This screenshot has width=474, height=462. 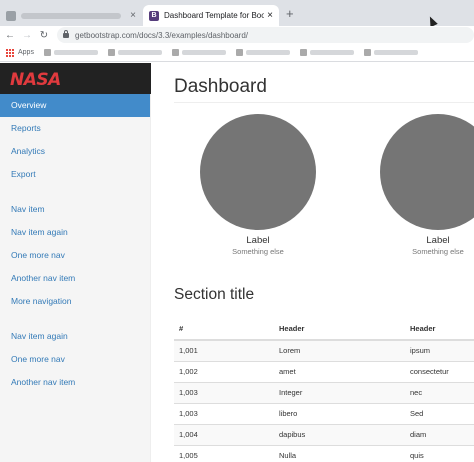 I want to click on table-cell: 1,004, so click(x=224, y=434).